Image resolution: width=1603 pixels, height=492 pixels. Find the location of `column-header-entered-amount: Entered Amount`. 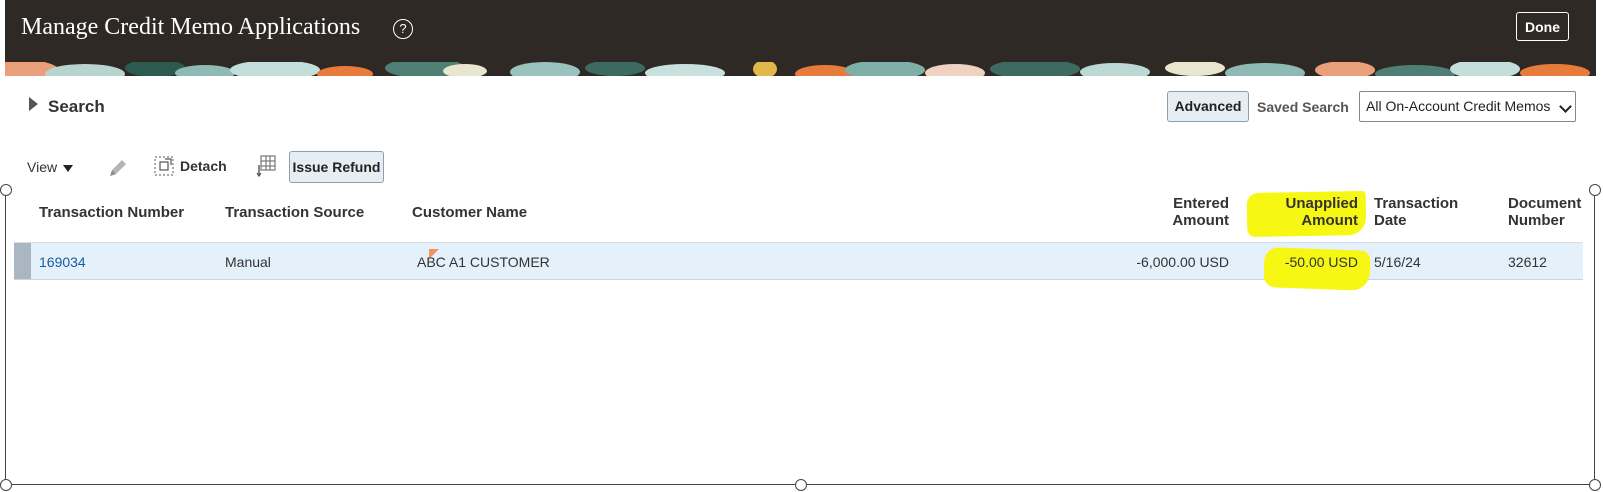

column-header-entered-amount: Entered Amount is located at coordinates (1179, 212).